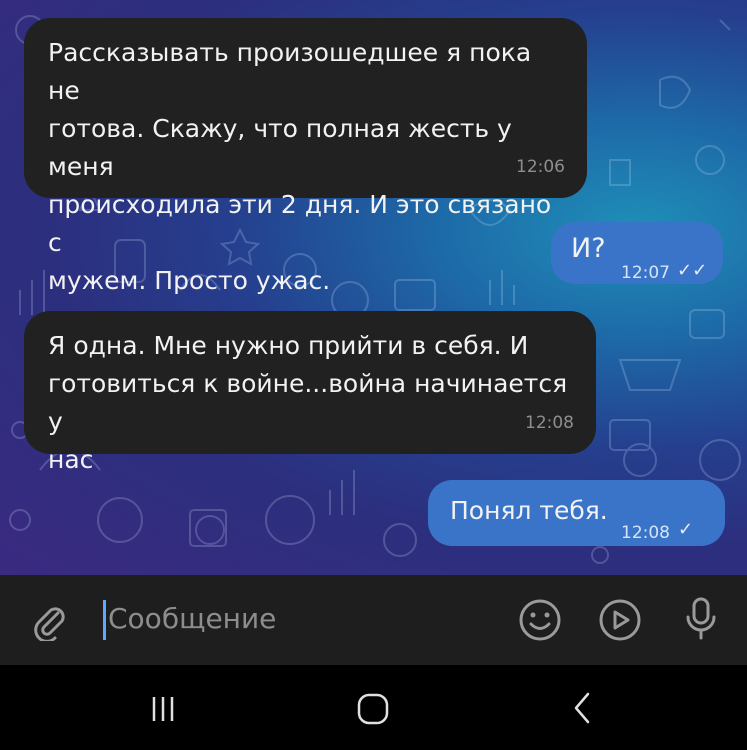 Image resolution: width=747 pixels, height=750 pixels. I want to click on sent-checkmark-icon: ✓, so click(686, 529).